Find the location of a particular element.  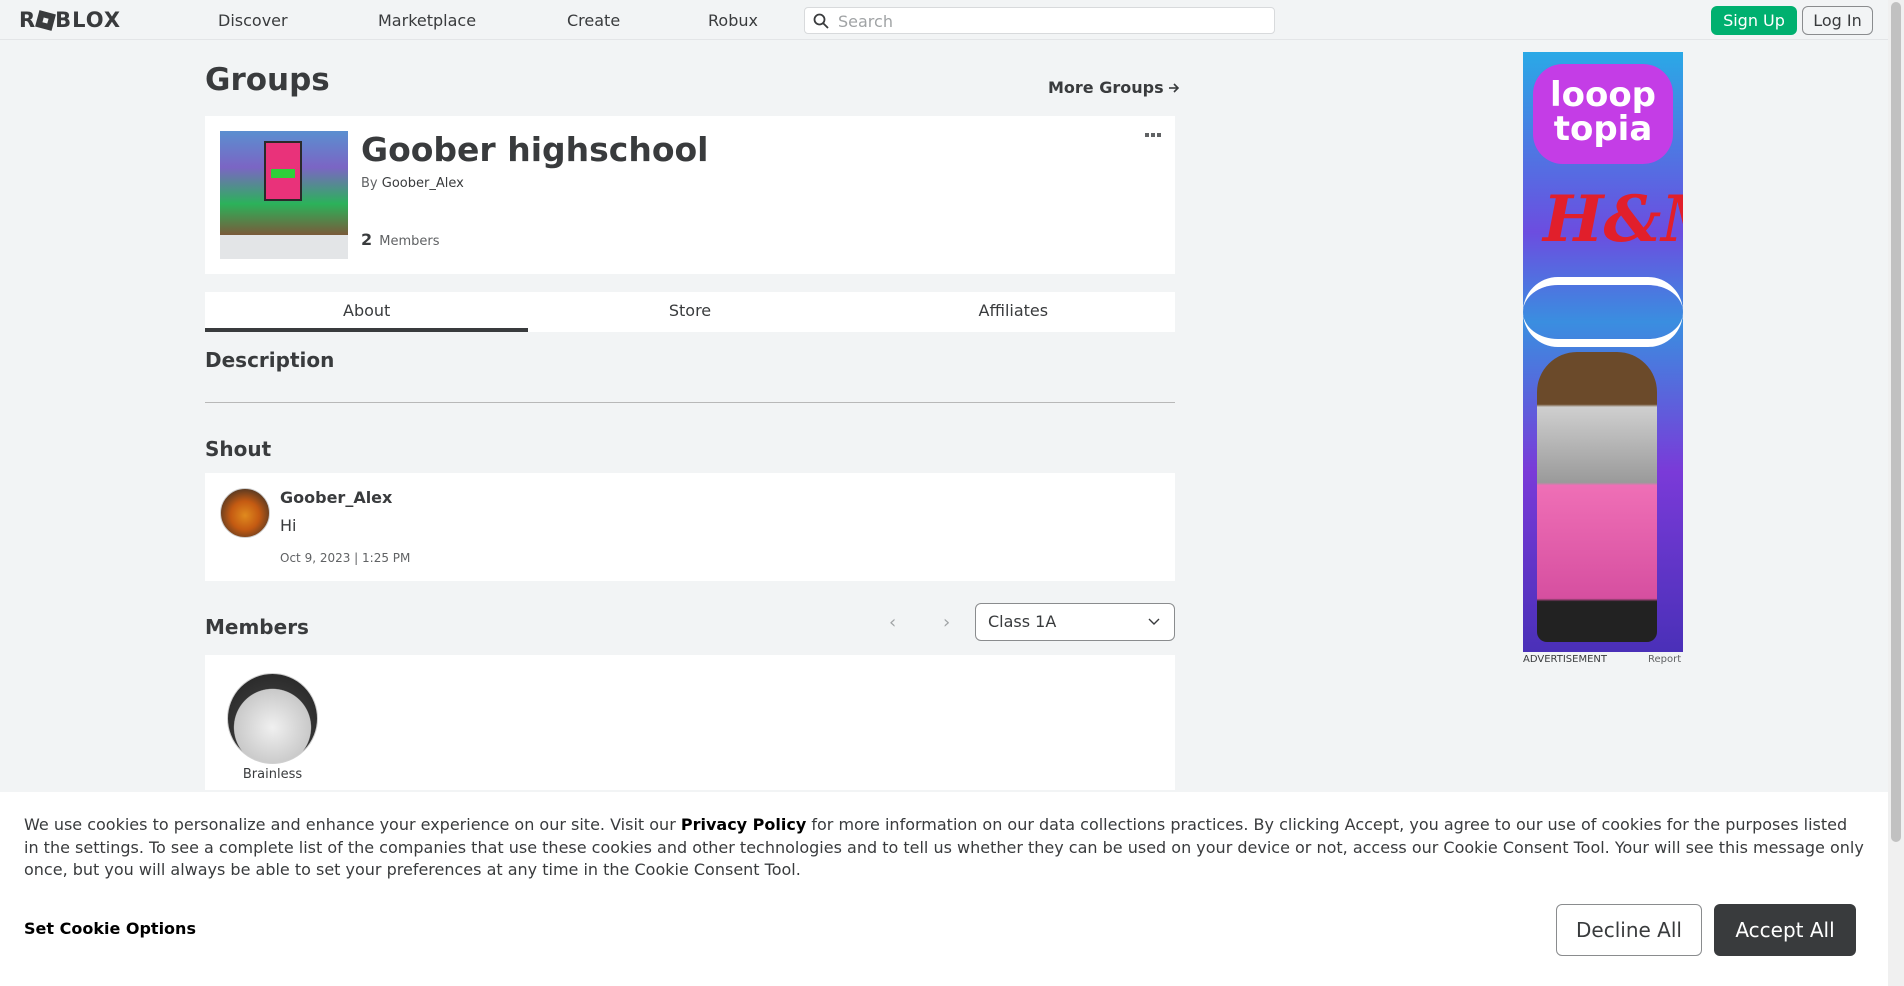

chevron-down-icon is located at coordinates (1154, 621).